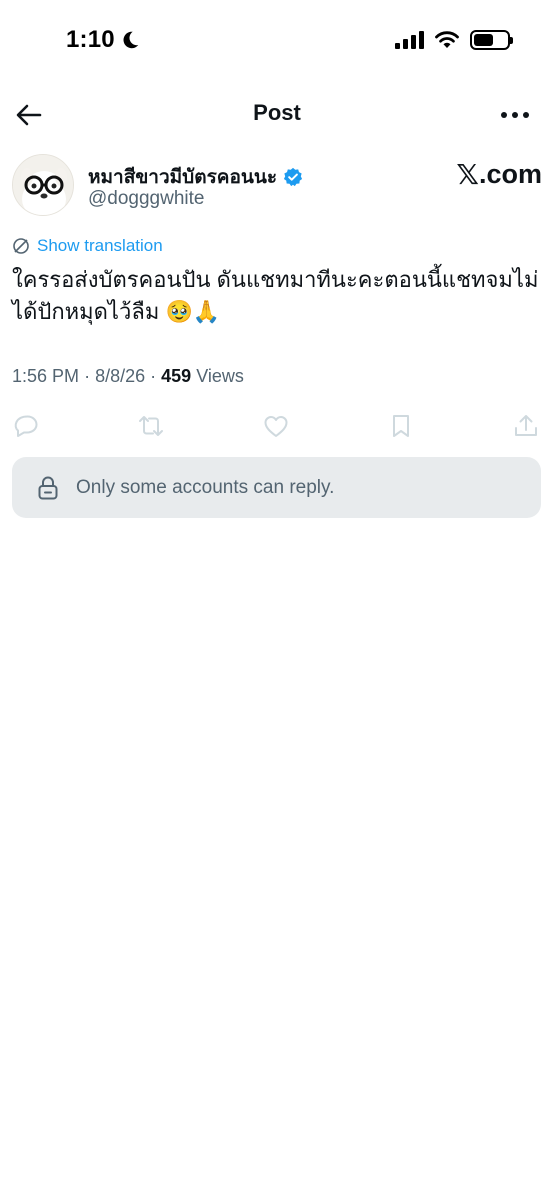  I want to click on x-logo-icon: 𝕏, so click(467, 174).